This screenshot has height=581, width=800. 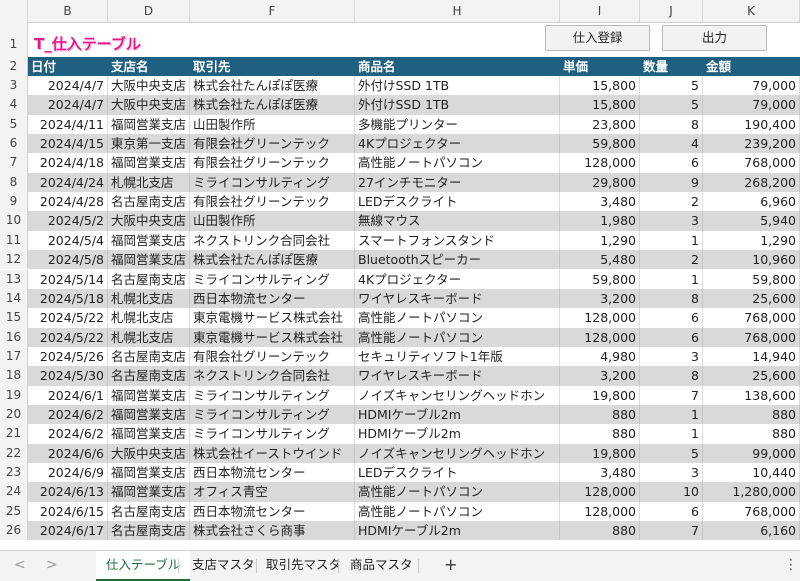 What do you see at coordinates (457, 105) in the screenshot?
I see `cell-product: 外付けSSD 1TB` at bounding box center [457, 105].